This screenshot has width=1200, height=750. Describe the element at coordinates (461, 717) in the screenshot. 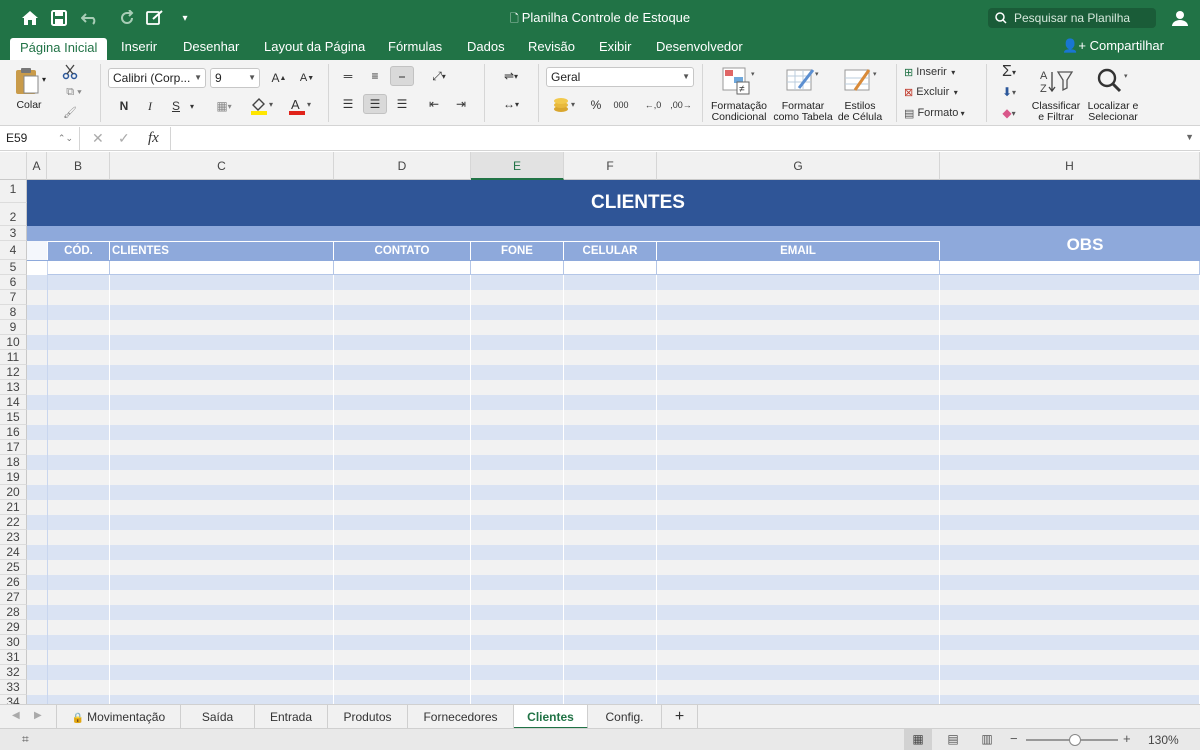

I see `sheet-tab-fornecedores: Fornecedores` at that location.